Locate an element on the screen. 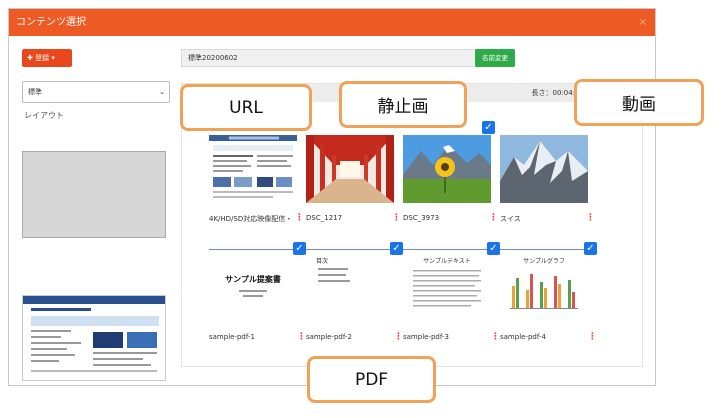 The height and width of the screenshot is (418, 724). rename-button: 名前変更 is located at coordinates (495, 58).